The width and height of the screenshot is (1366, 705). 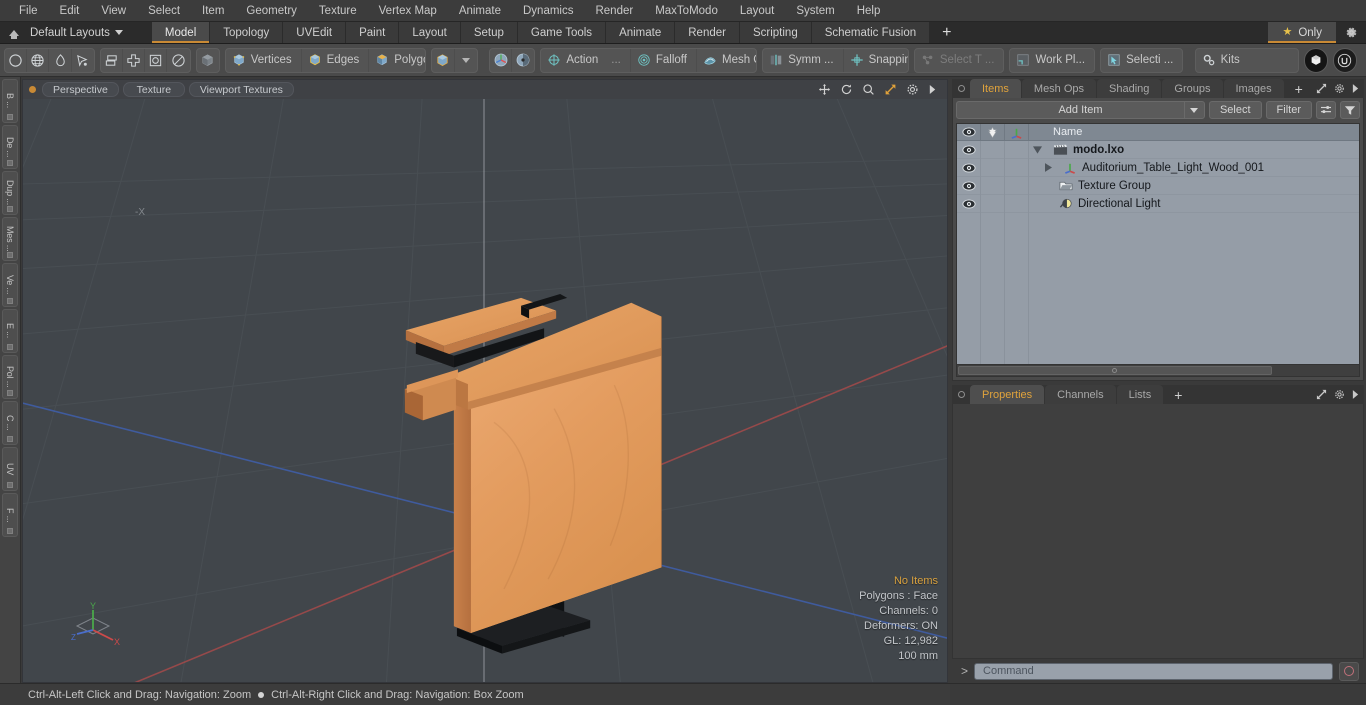 What do you see at coordinates (1080, 110) in the screenshot?
I see `add-item-button: Add Item` at bounding box center [1080, 110].